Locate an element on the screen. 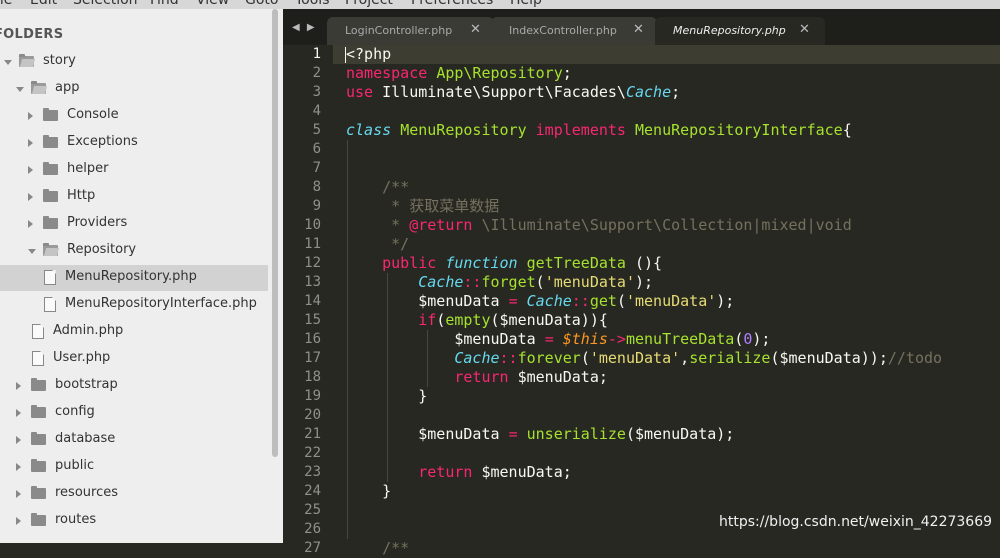 Image resolution: width=1000 pixels, height=558 pixels. code-line: $menuData = Cache::get('menuData'); is located at coordinates (540, 301).